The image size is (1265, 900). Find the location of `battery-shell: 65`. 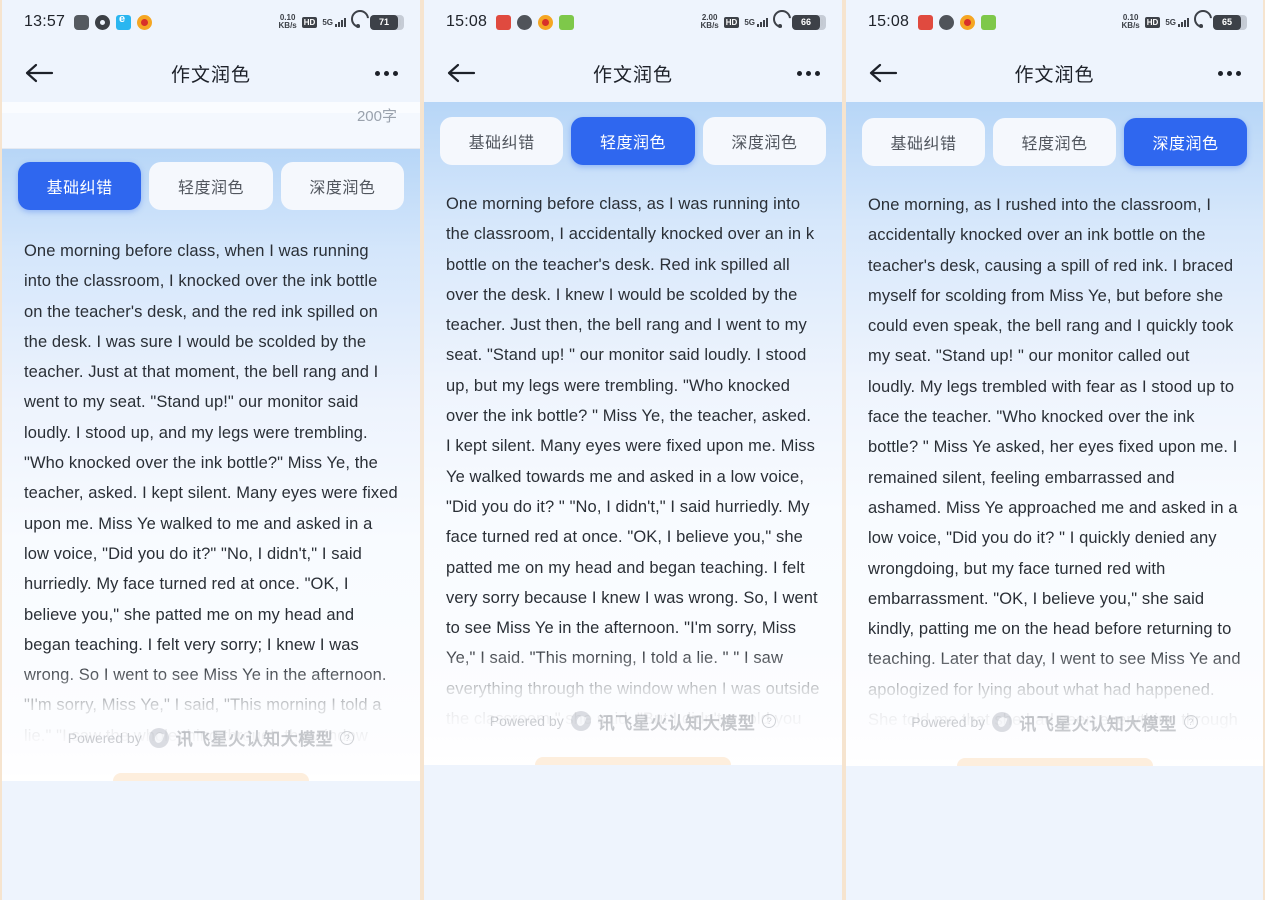

battery-shell: 65 is located at coordinates (1230, 22).